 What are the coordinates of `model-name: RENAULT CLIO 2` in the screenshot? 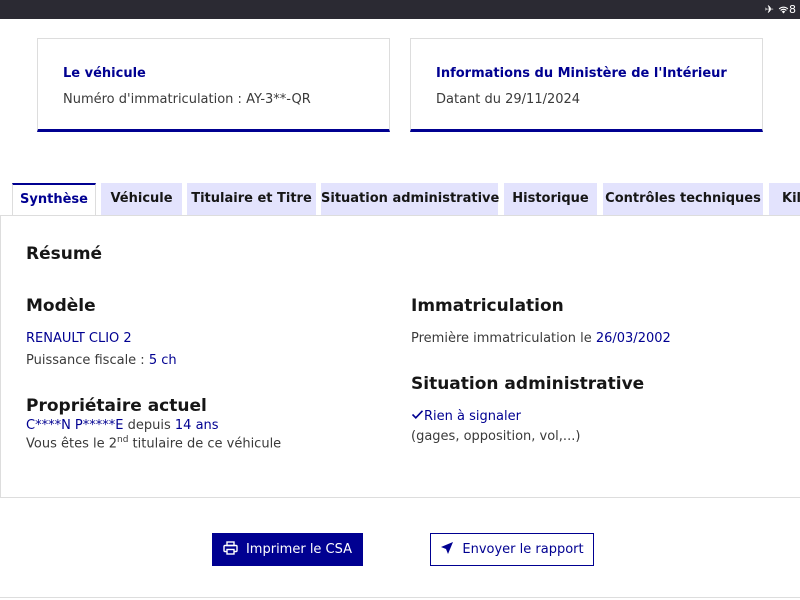 It's located at (79, 338).